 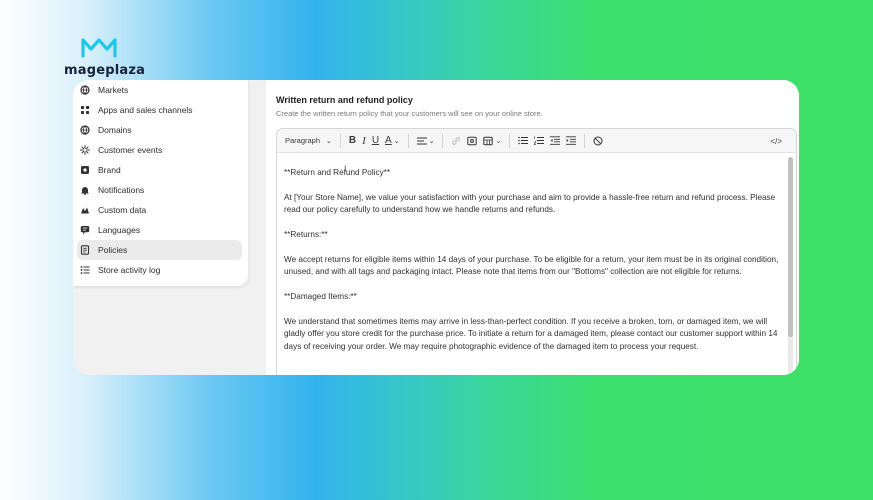 I want to click on clear-formatting-icon, so click(x=598, y=140).